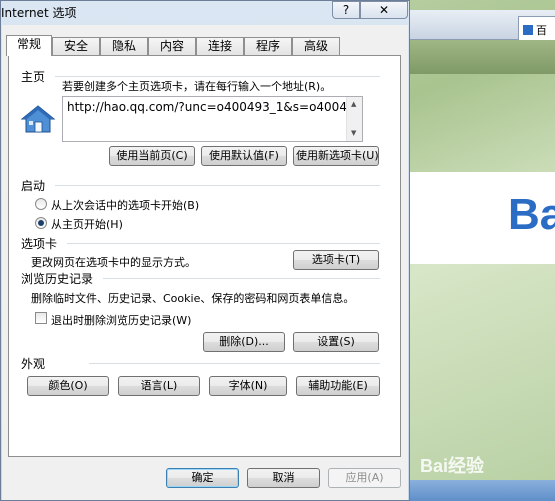 This screenshot has width=555, height=501. I want to click on tab-general: 常规, so click(29, 45).